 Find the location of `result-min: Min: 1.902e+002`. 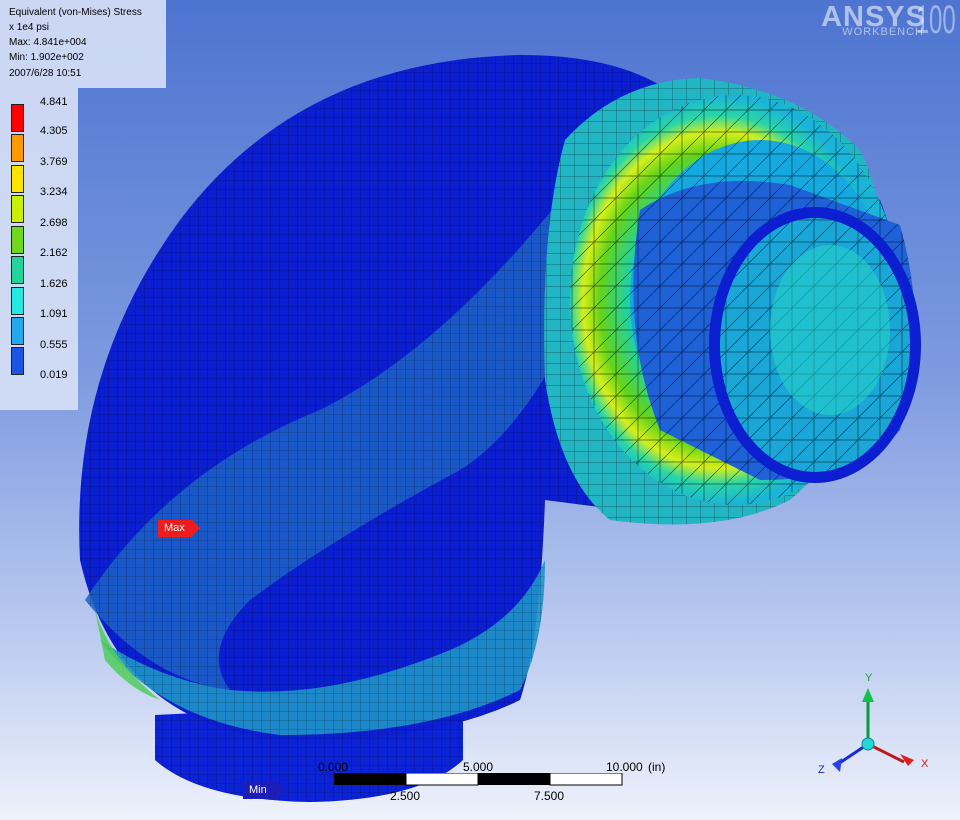

result-min: Min: 1.902e+002 is located at coordinates (46, 57).